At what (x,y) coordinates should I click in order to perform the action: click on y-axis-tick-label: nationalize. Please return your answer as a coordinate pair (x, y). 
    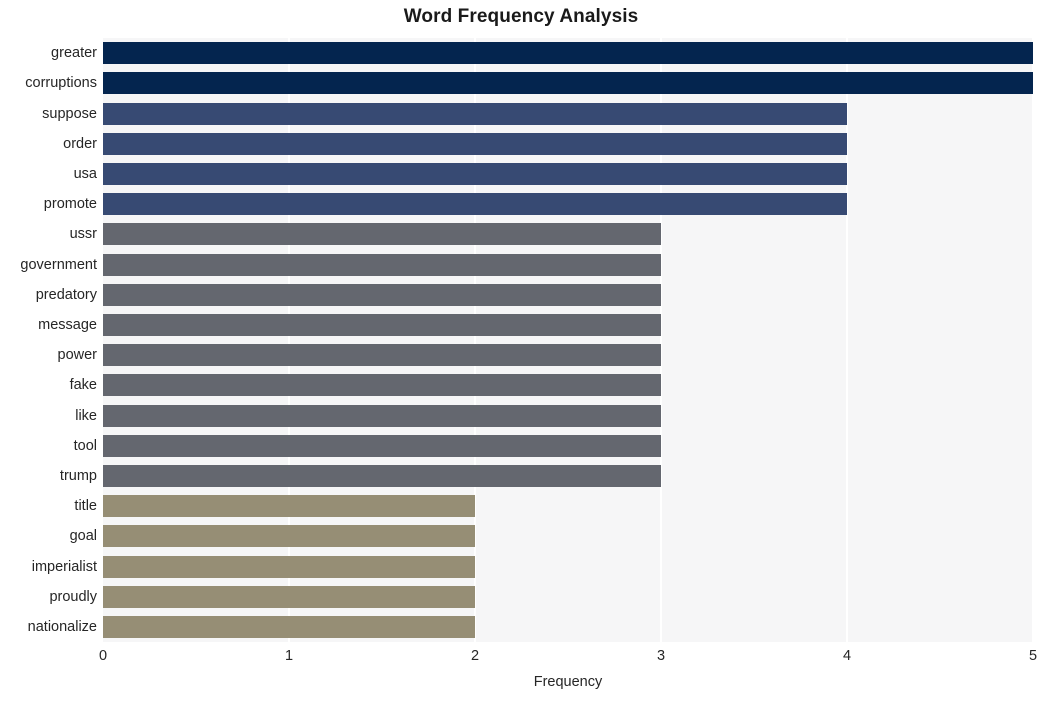
    Looking at the image, I should click on (62, 626).